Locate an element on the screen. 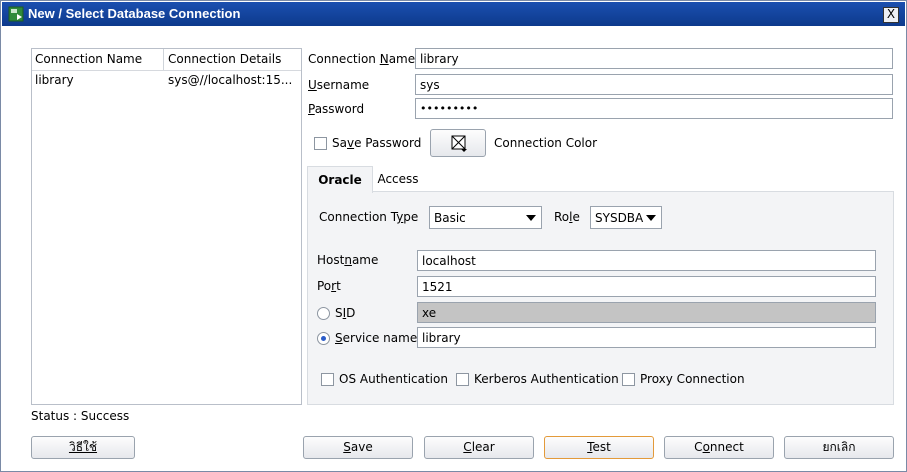 The width and height of the screenshot is (907, 472). color-picker-icon is located at coordinates (459, 143).